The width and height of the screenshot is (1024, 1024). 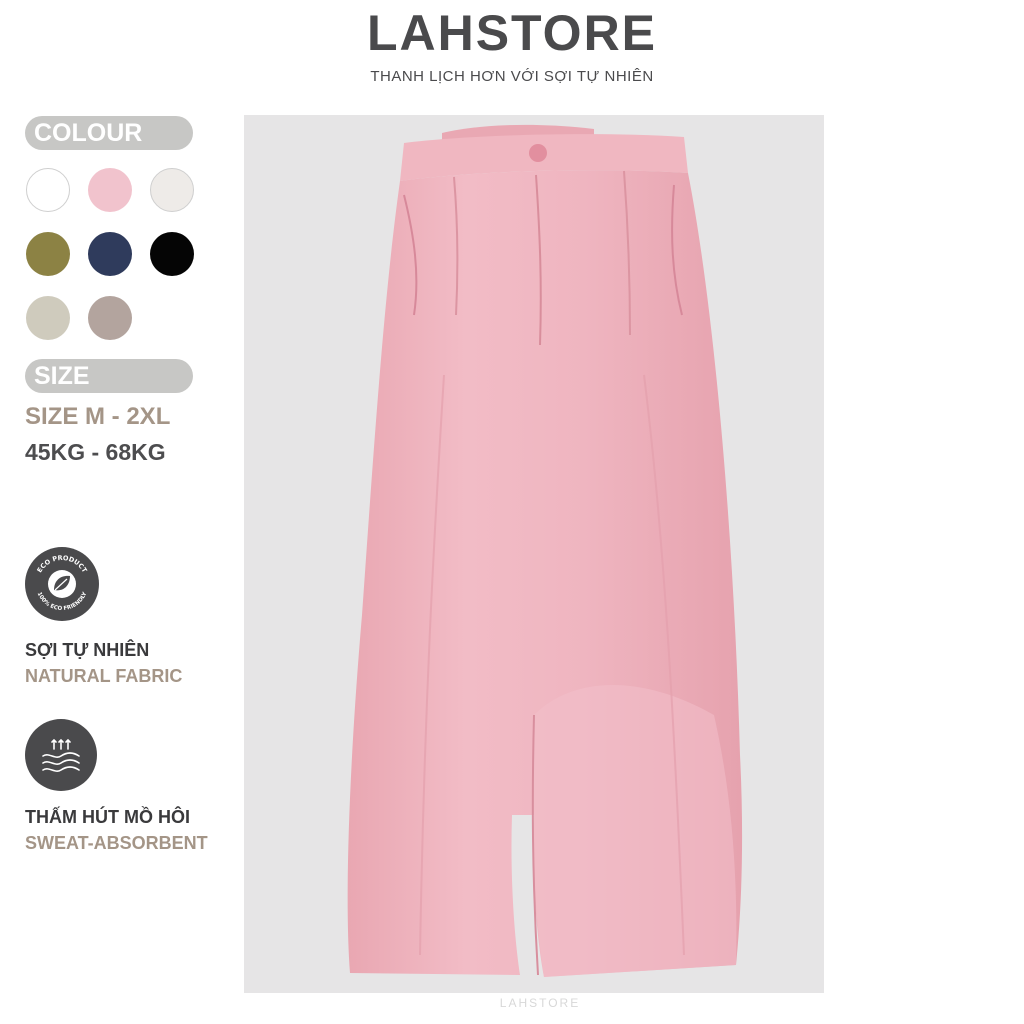 What do you see at coordinates (61, 755) in the screenshot?
I see `sweat-absorbent-icon` at bounding box center [61, 755].